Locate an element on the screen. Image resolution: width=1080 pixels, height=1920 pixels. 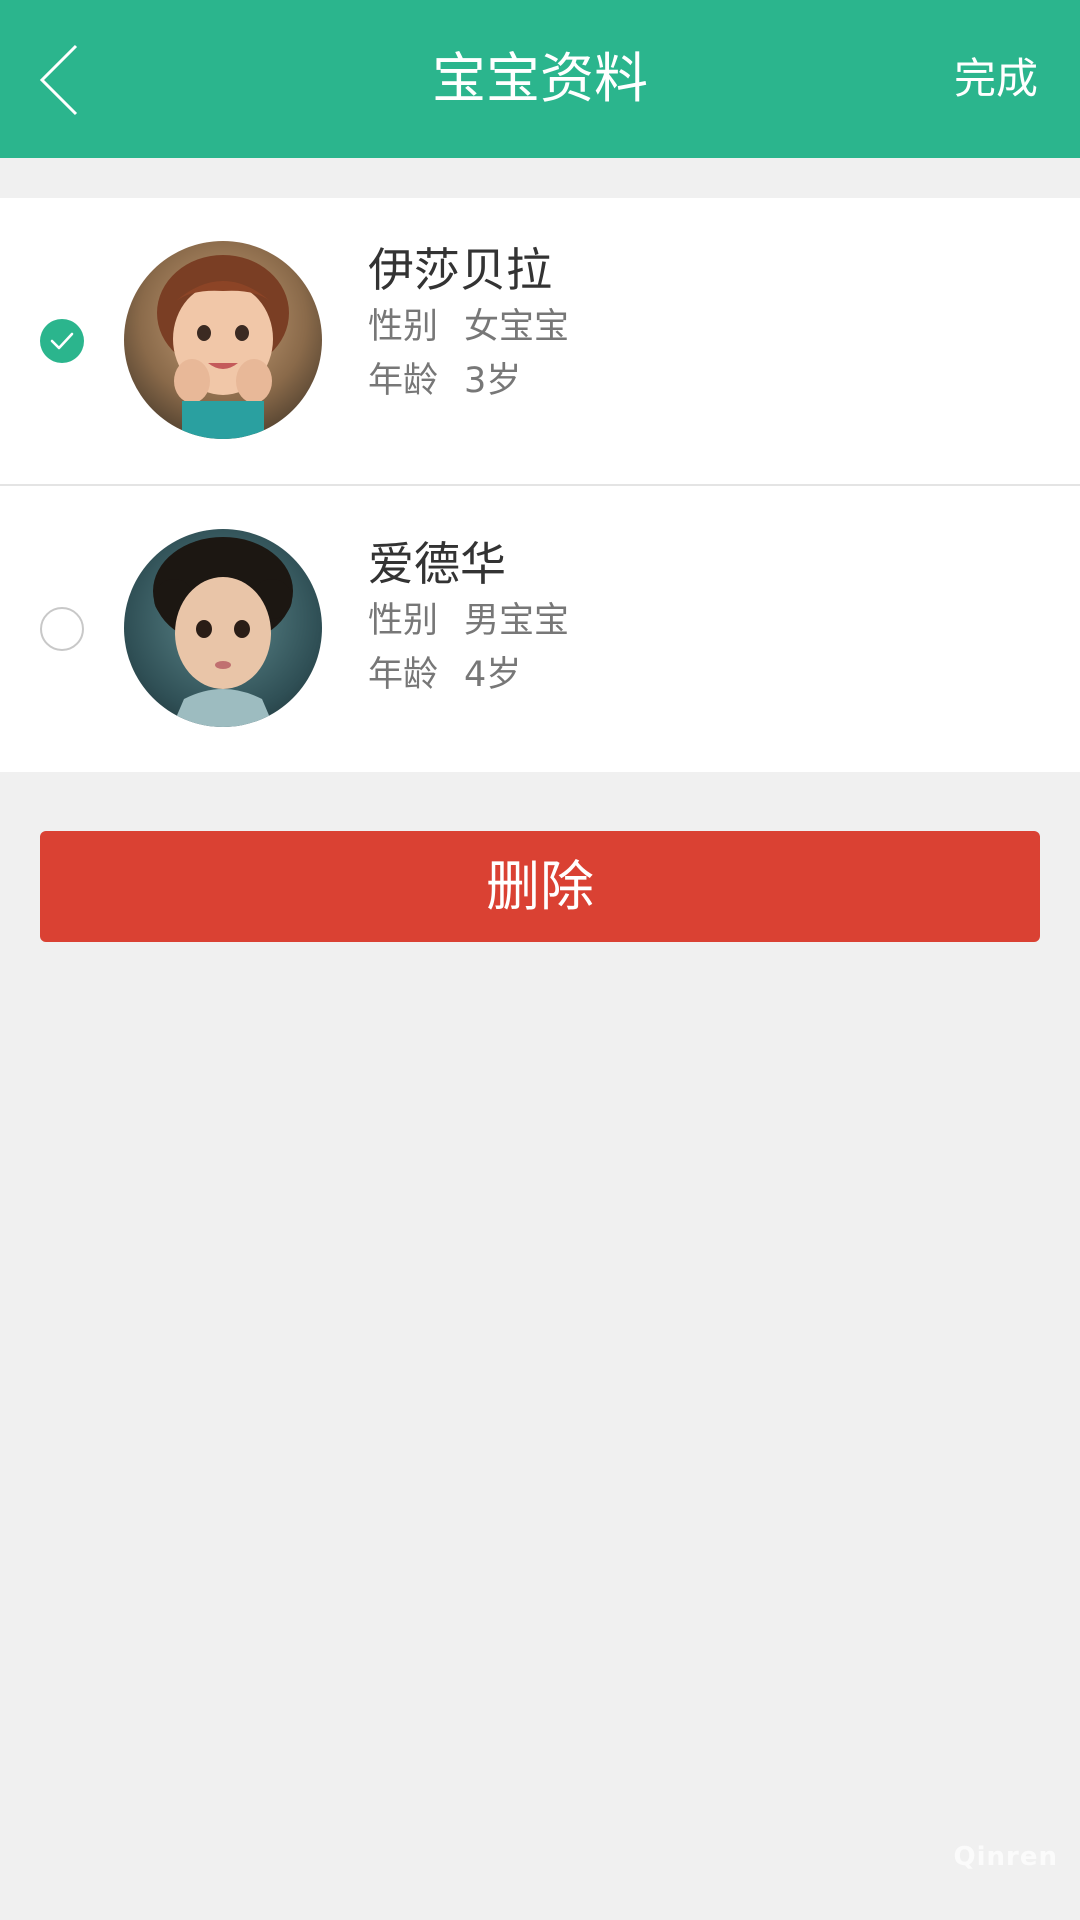
done-button: 完成 is located at coordinates (996, 79).